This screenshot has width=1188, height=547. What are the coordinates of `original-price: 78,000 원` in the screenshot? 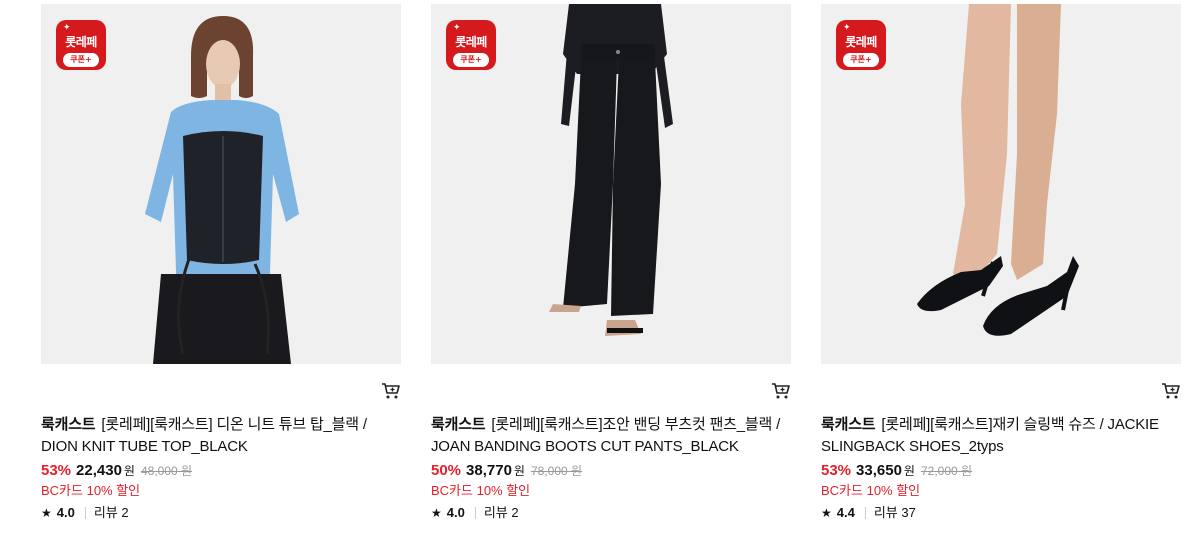 It's located at (556, 471).